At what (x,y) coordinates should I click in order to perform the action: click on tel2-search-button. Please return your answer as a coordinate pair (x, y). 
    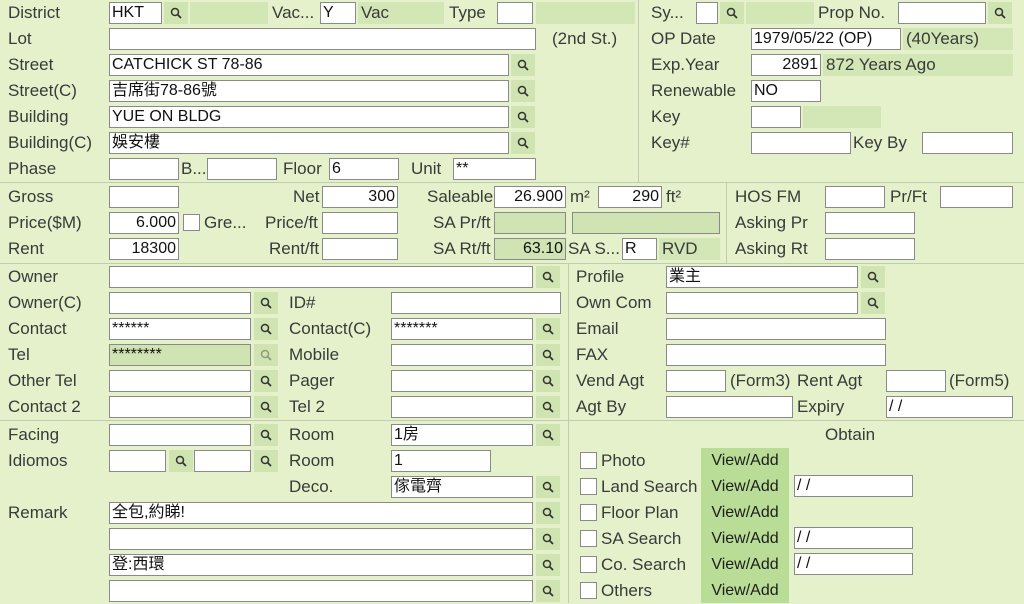
    Looking at the image, I should click on (548, 407).